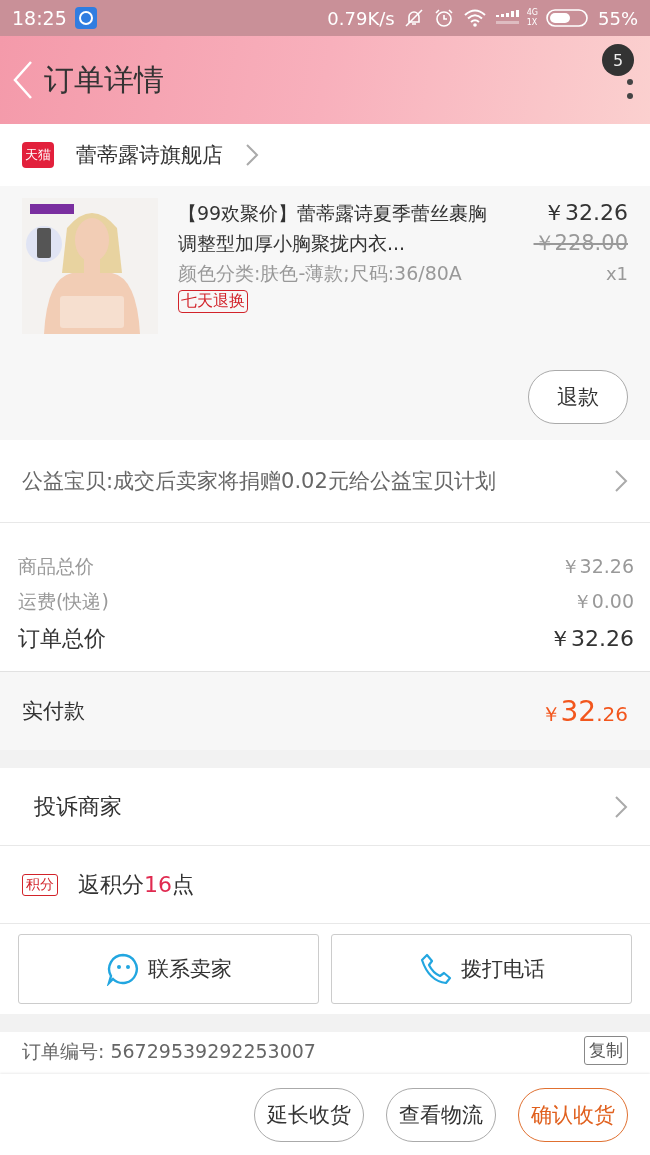 The image size is (650, 1155). I want to click on contact-button: 联系卖家, so click(168, 969).